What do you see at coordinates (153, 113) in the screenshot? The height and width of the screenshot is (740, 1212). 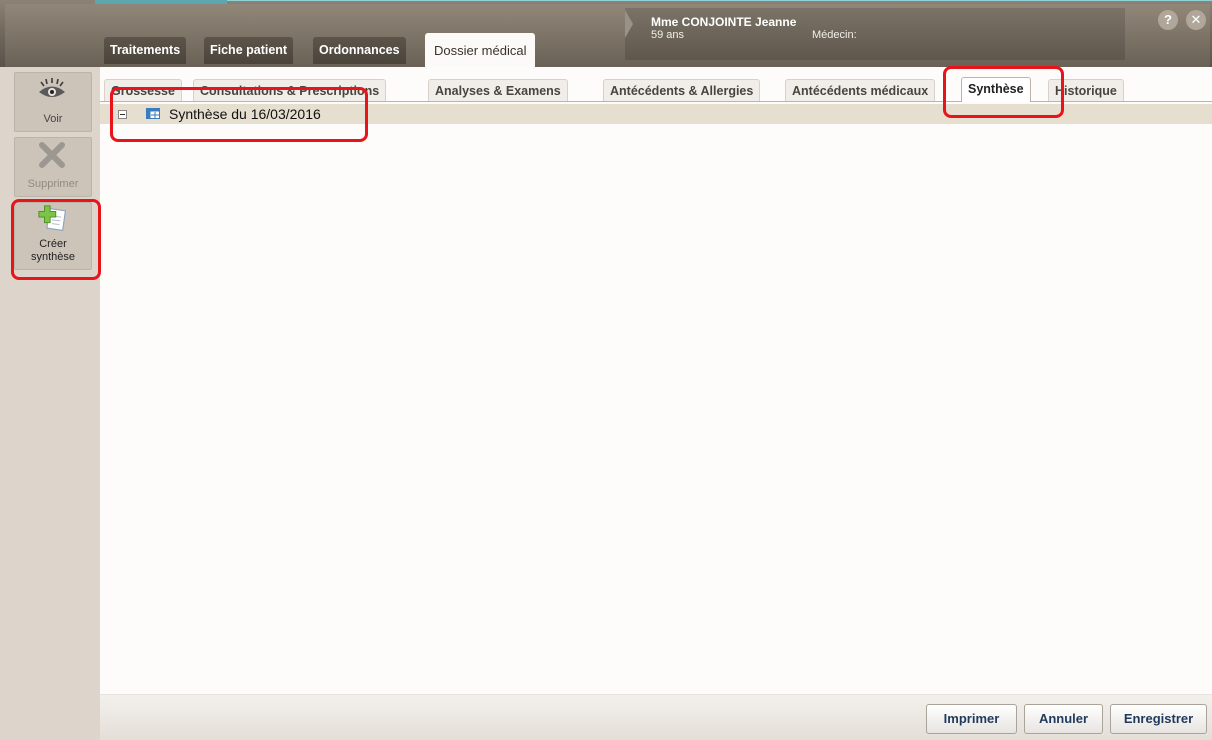 I see `table-icon` at bounding box center [153, 113].